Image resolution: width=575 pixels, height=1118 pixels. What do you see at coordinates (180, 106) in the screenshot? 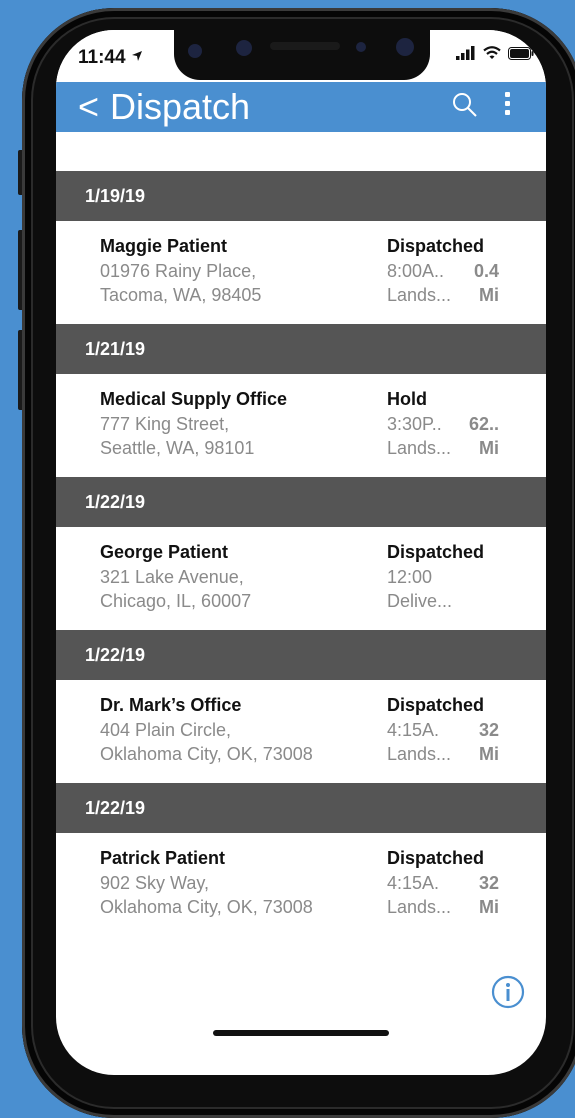
I see `page-title: Dispatch` at bounding box center [180, 106].